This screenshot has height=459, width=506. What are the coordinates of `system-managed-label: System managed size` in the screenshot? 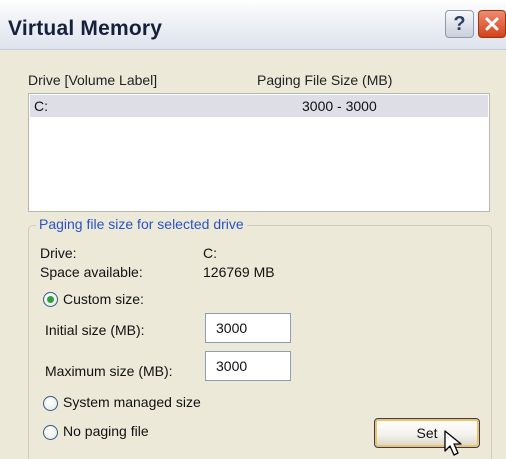 It's located at (132, 402).